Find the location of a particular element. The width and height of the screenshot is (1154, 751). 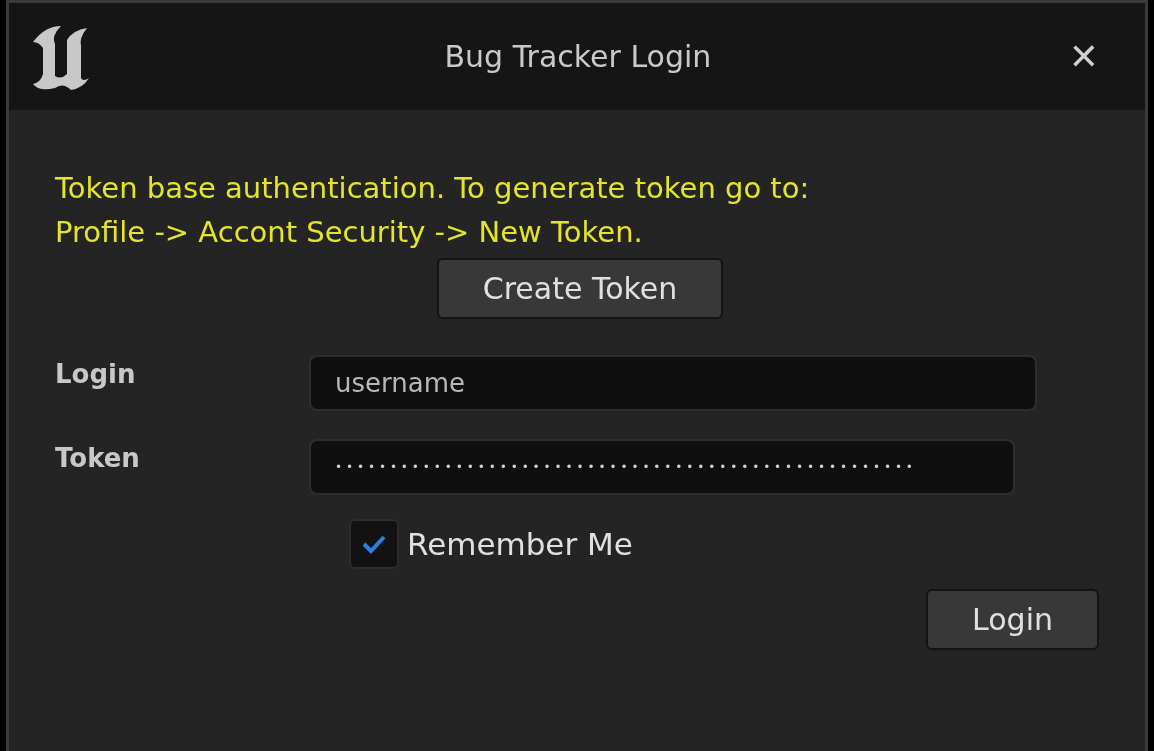

field-label: Token is located at coordinates (97, 458).